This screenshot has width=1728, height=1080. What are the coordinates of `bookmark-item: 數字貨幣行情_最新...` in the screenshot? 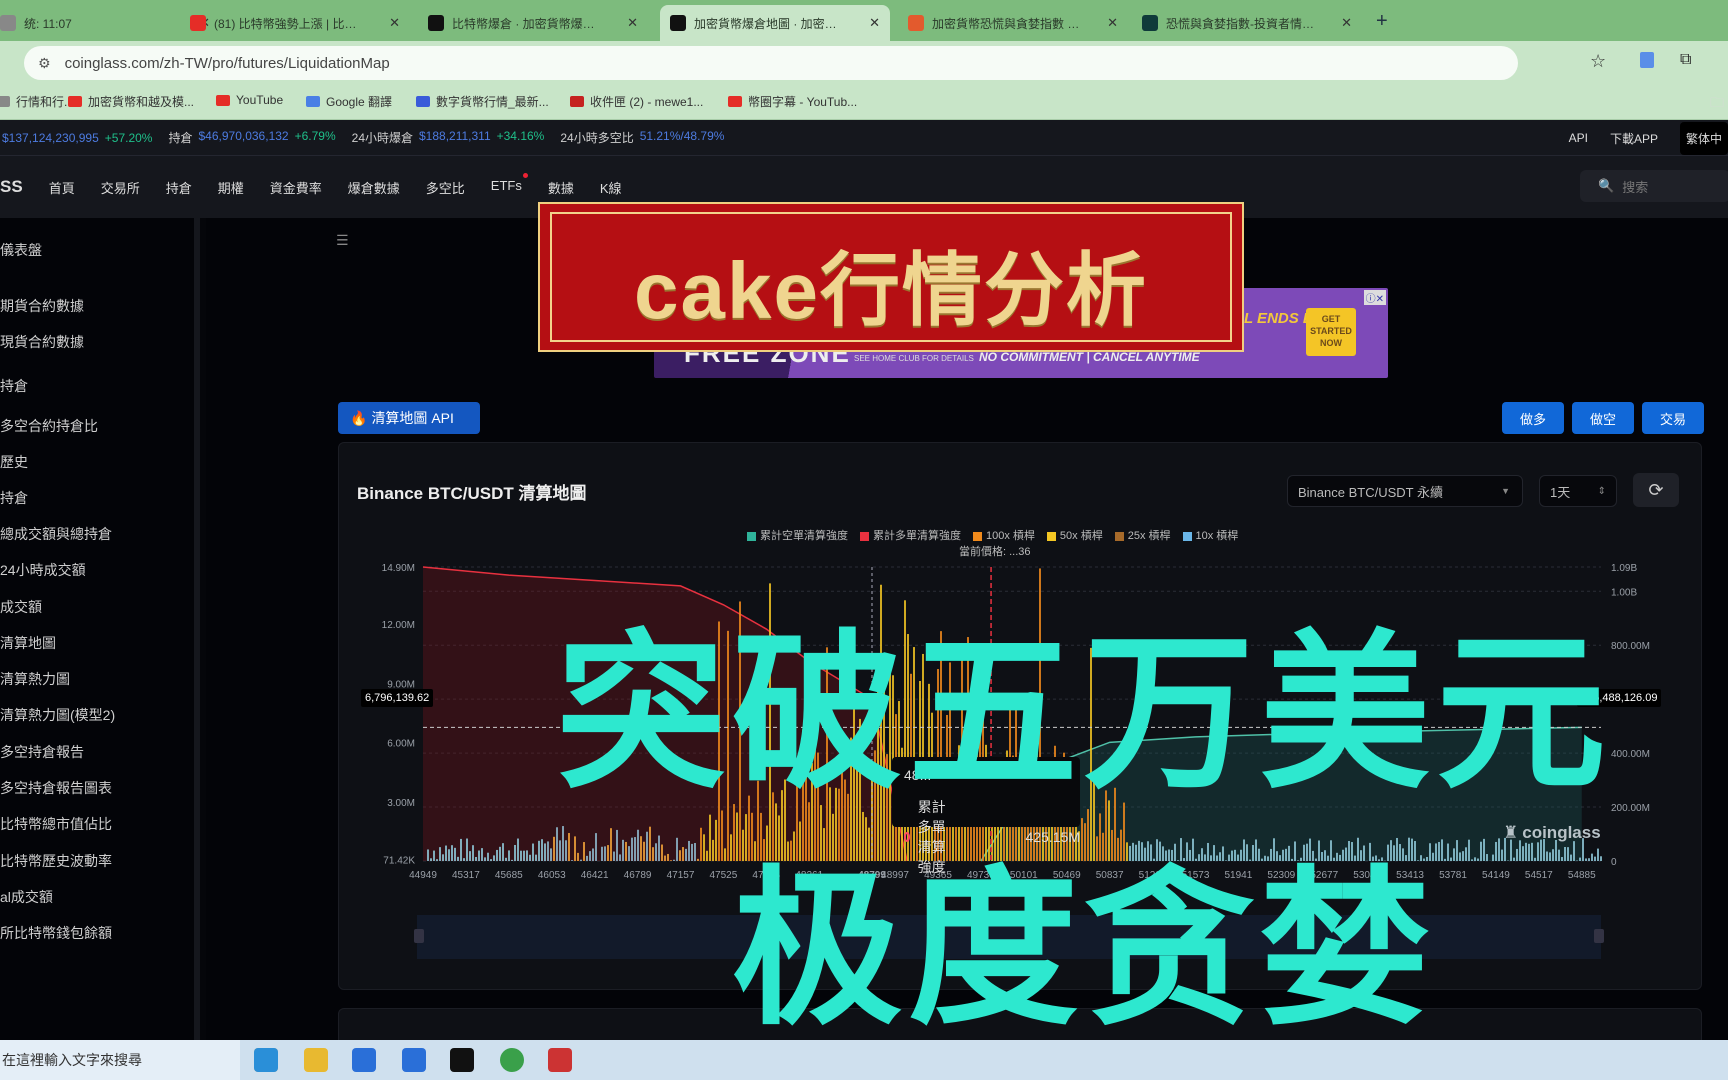 It's located at (482, 101).